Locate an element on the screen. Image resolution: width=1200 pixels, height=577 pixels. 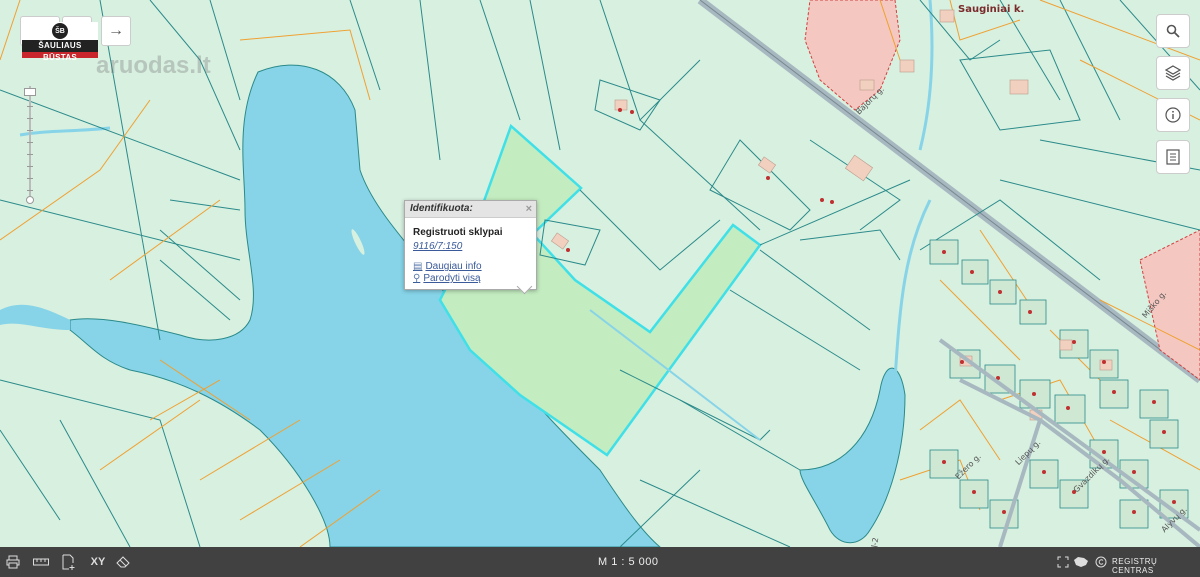
document-icon: ▤ is located at coordinates (418, 266).